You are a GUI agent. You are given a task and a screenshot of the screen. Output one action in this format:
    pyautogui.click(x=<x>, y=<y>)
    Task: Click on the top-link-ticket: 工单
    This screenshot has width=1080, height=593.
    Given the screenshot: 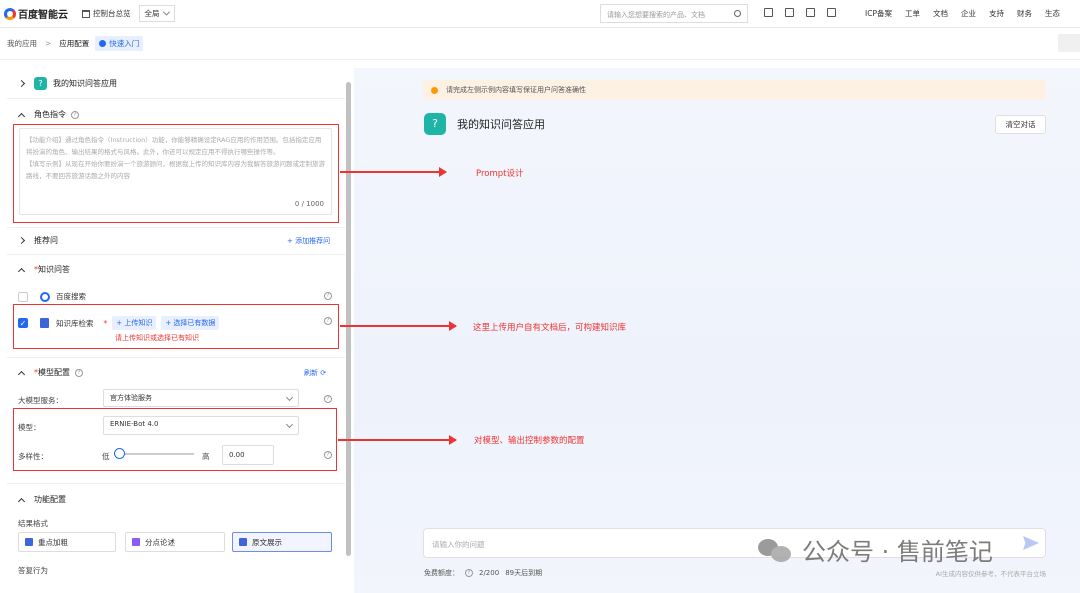 What is the action you would take?
    pyautogui.click(x=912, y=13)
    